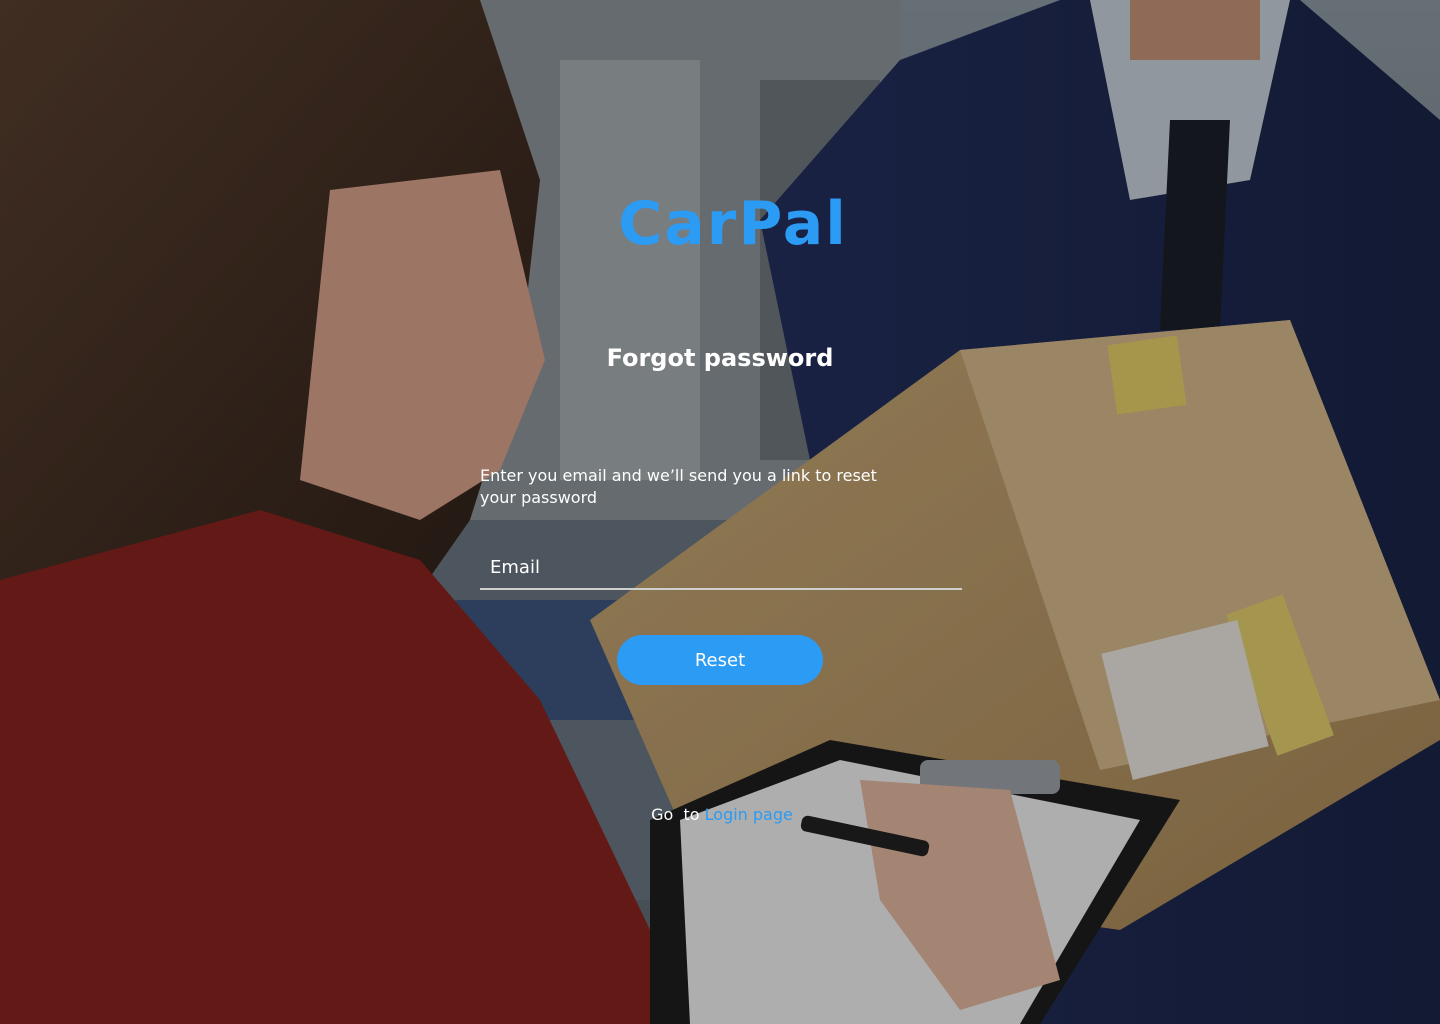 This screenshot has width=1440, height=1024. Describe the element at coordinates (720, 358) in the screenshot. I see `page-title: Forgot password` at that location.